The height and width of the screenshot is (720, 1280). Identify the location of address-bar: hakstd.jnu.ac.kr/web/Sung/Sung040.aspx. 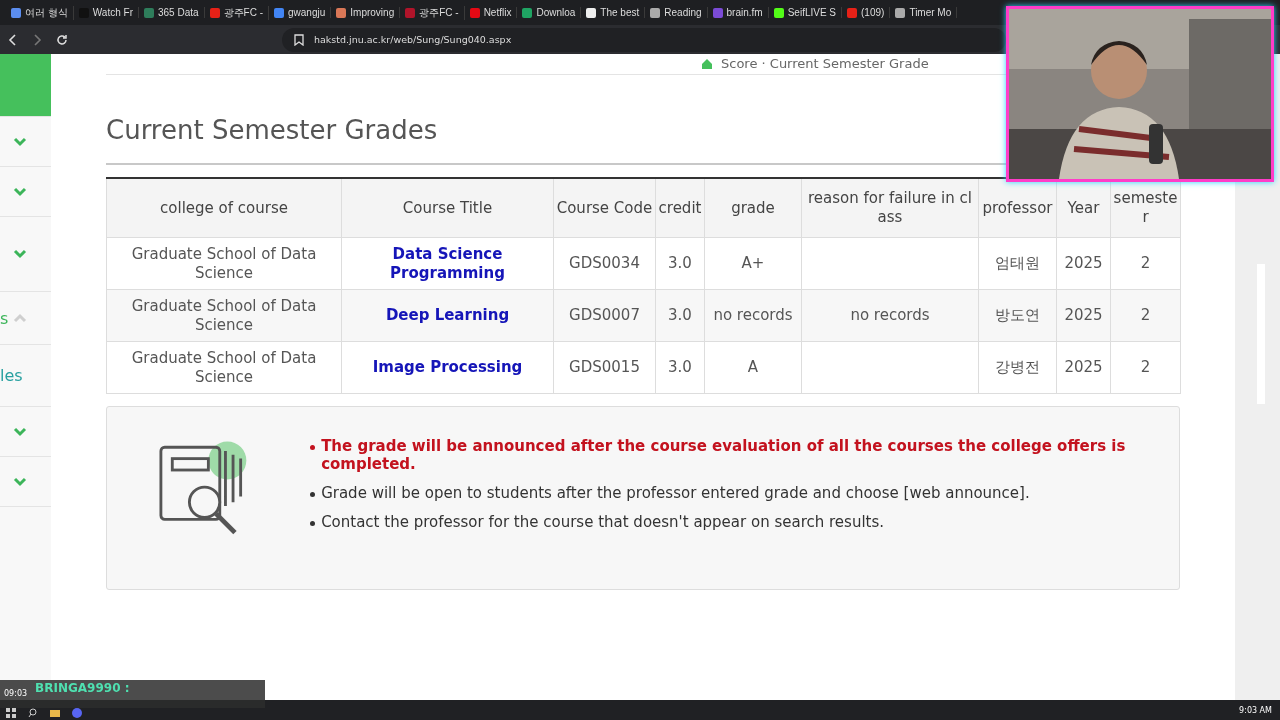
(644, 39).